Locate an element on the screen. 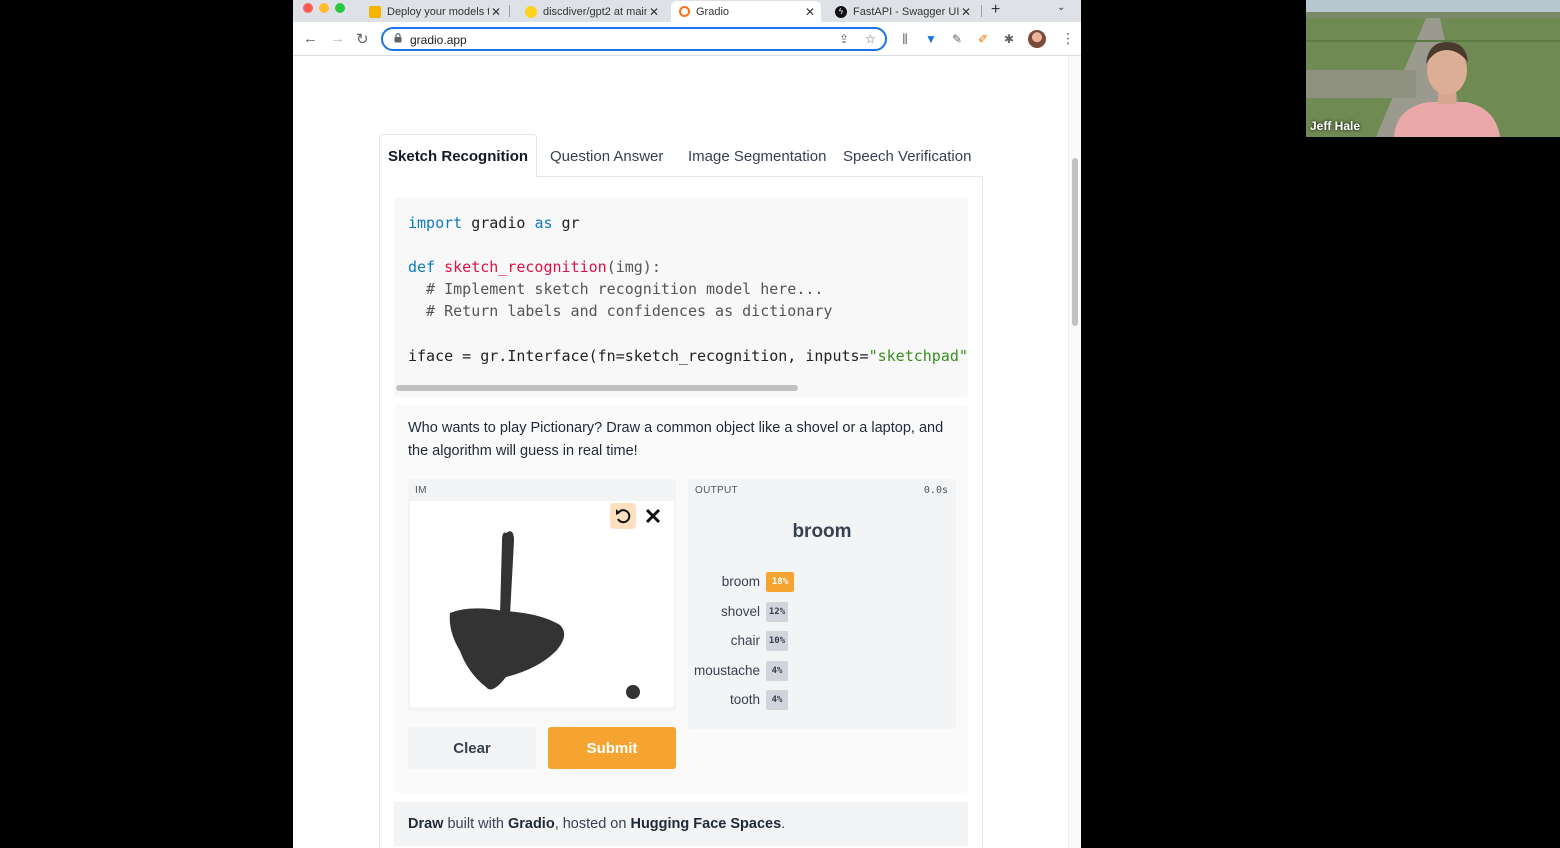 This screenshot has height=848, width=1560. sketchpad-input: IM is located at coordinates (542, 595).